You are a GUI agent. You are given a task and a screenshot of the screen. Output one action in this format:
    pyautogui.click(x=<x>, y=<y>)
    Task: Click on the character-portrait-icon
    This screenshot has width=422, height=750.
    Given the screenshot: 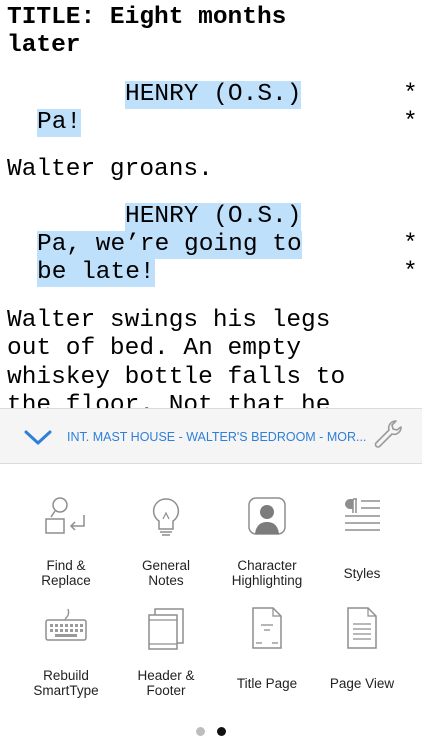 What is the action you would take?
    pyautogui.click(x=267, y=516)
    